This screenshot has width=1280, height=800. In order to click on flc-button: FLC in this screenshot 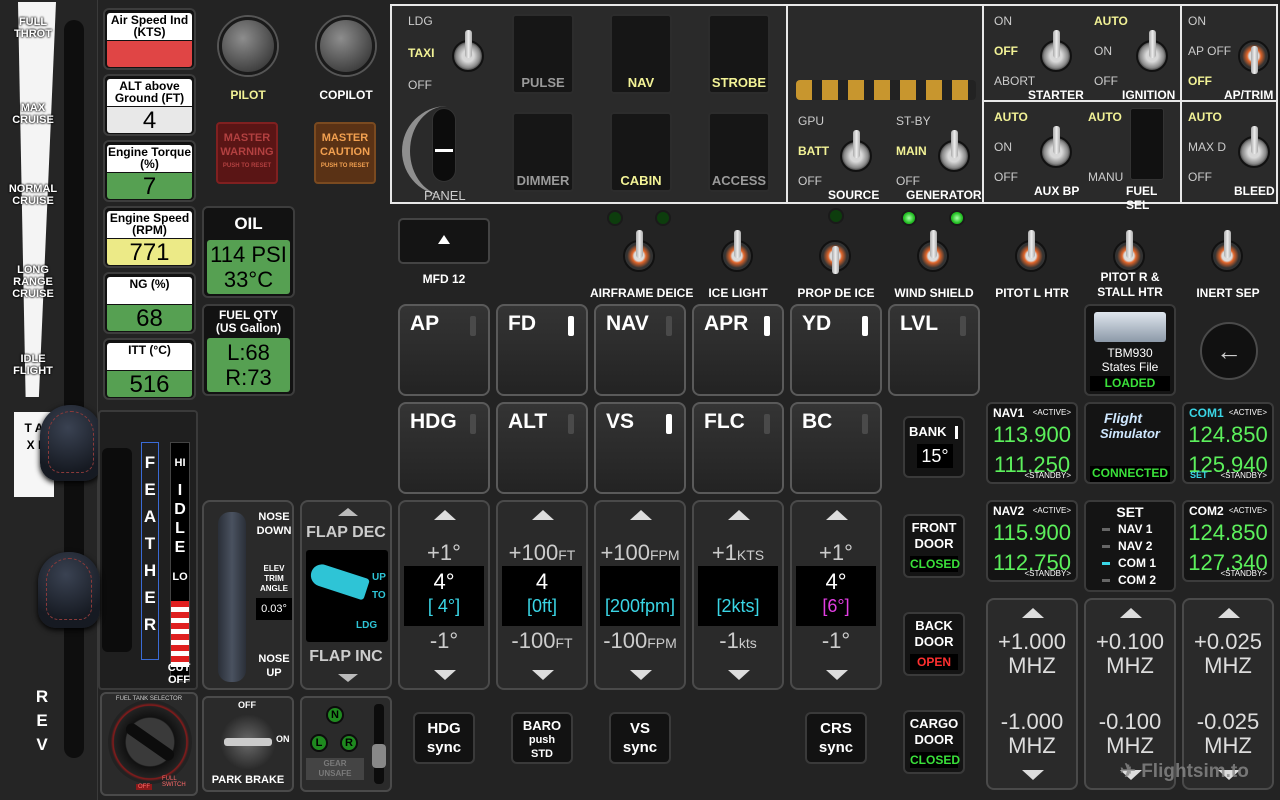, I will do `click(738, 448)`.